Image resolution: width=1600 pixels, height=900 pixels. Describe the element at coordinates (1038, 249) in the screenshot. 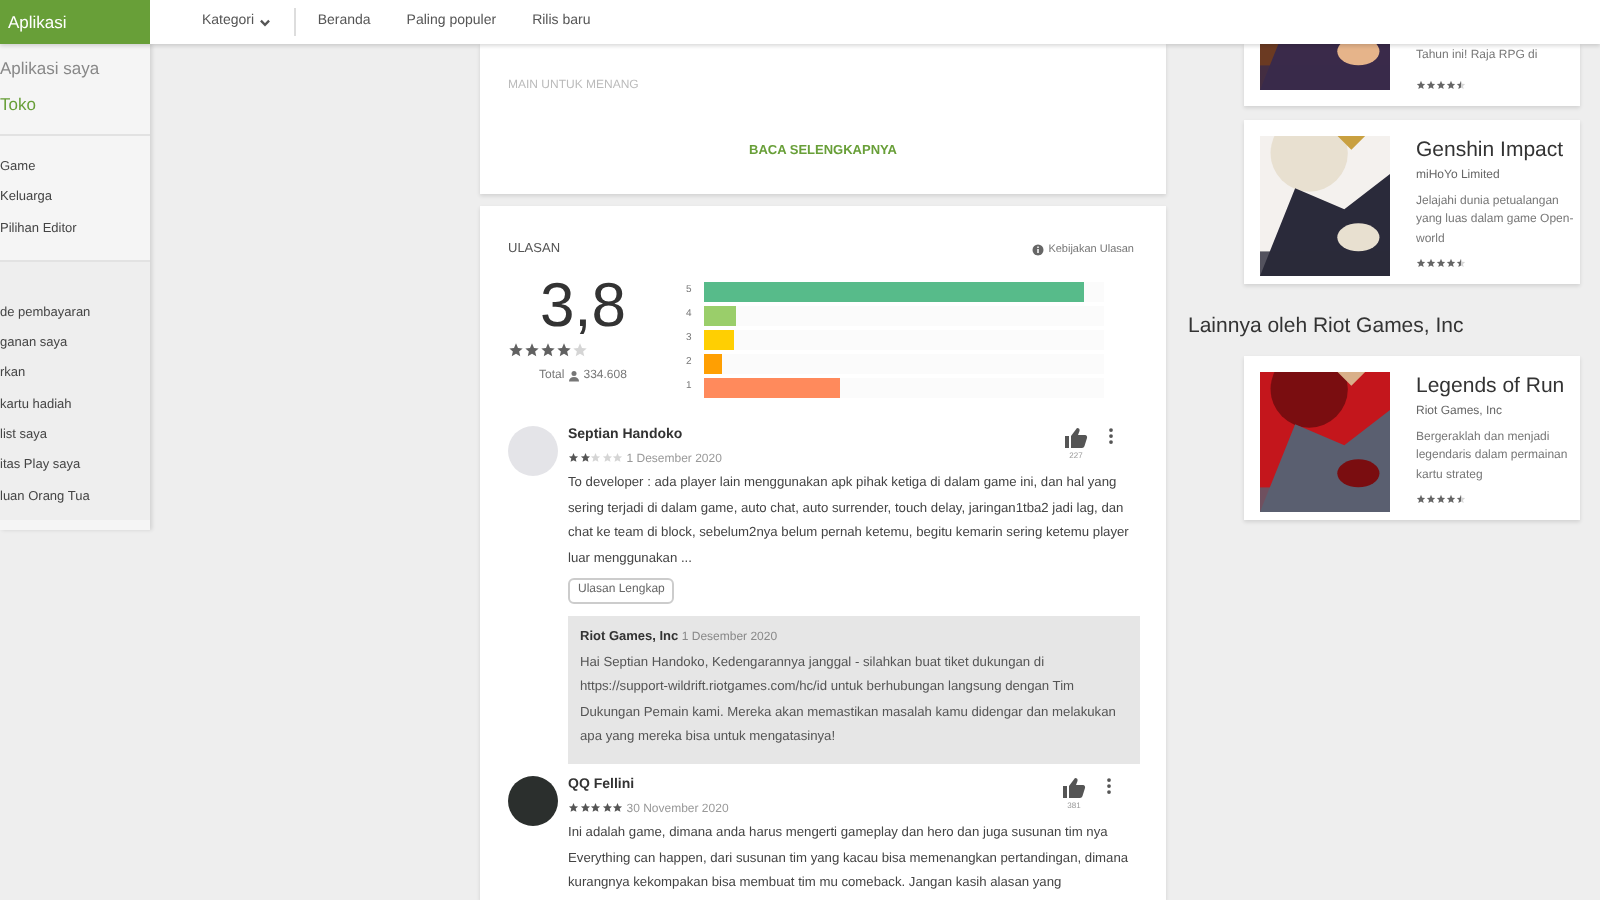

I see `info-icon` at that location.